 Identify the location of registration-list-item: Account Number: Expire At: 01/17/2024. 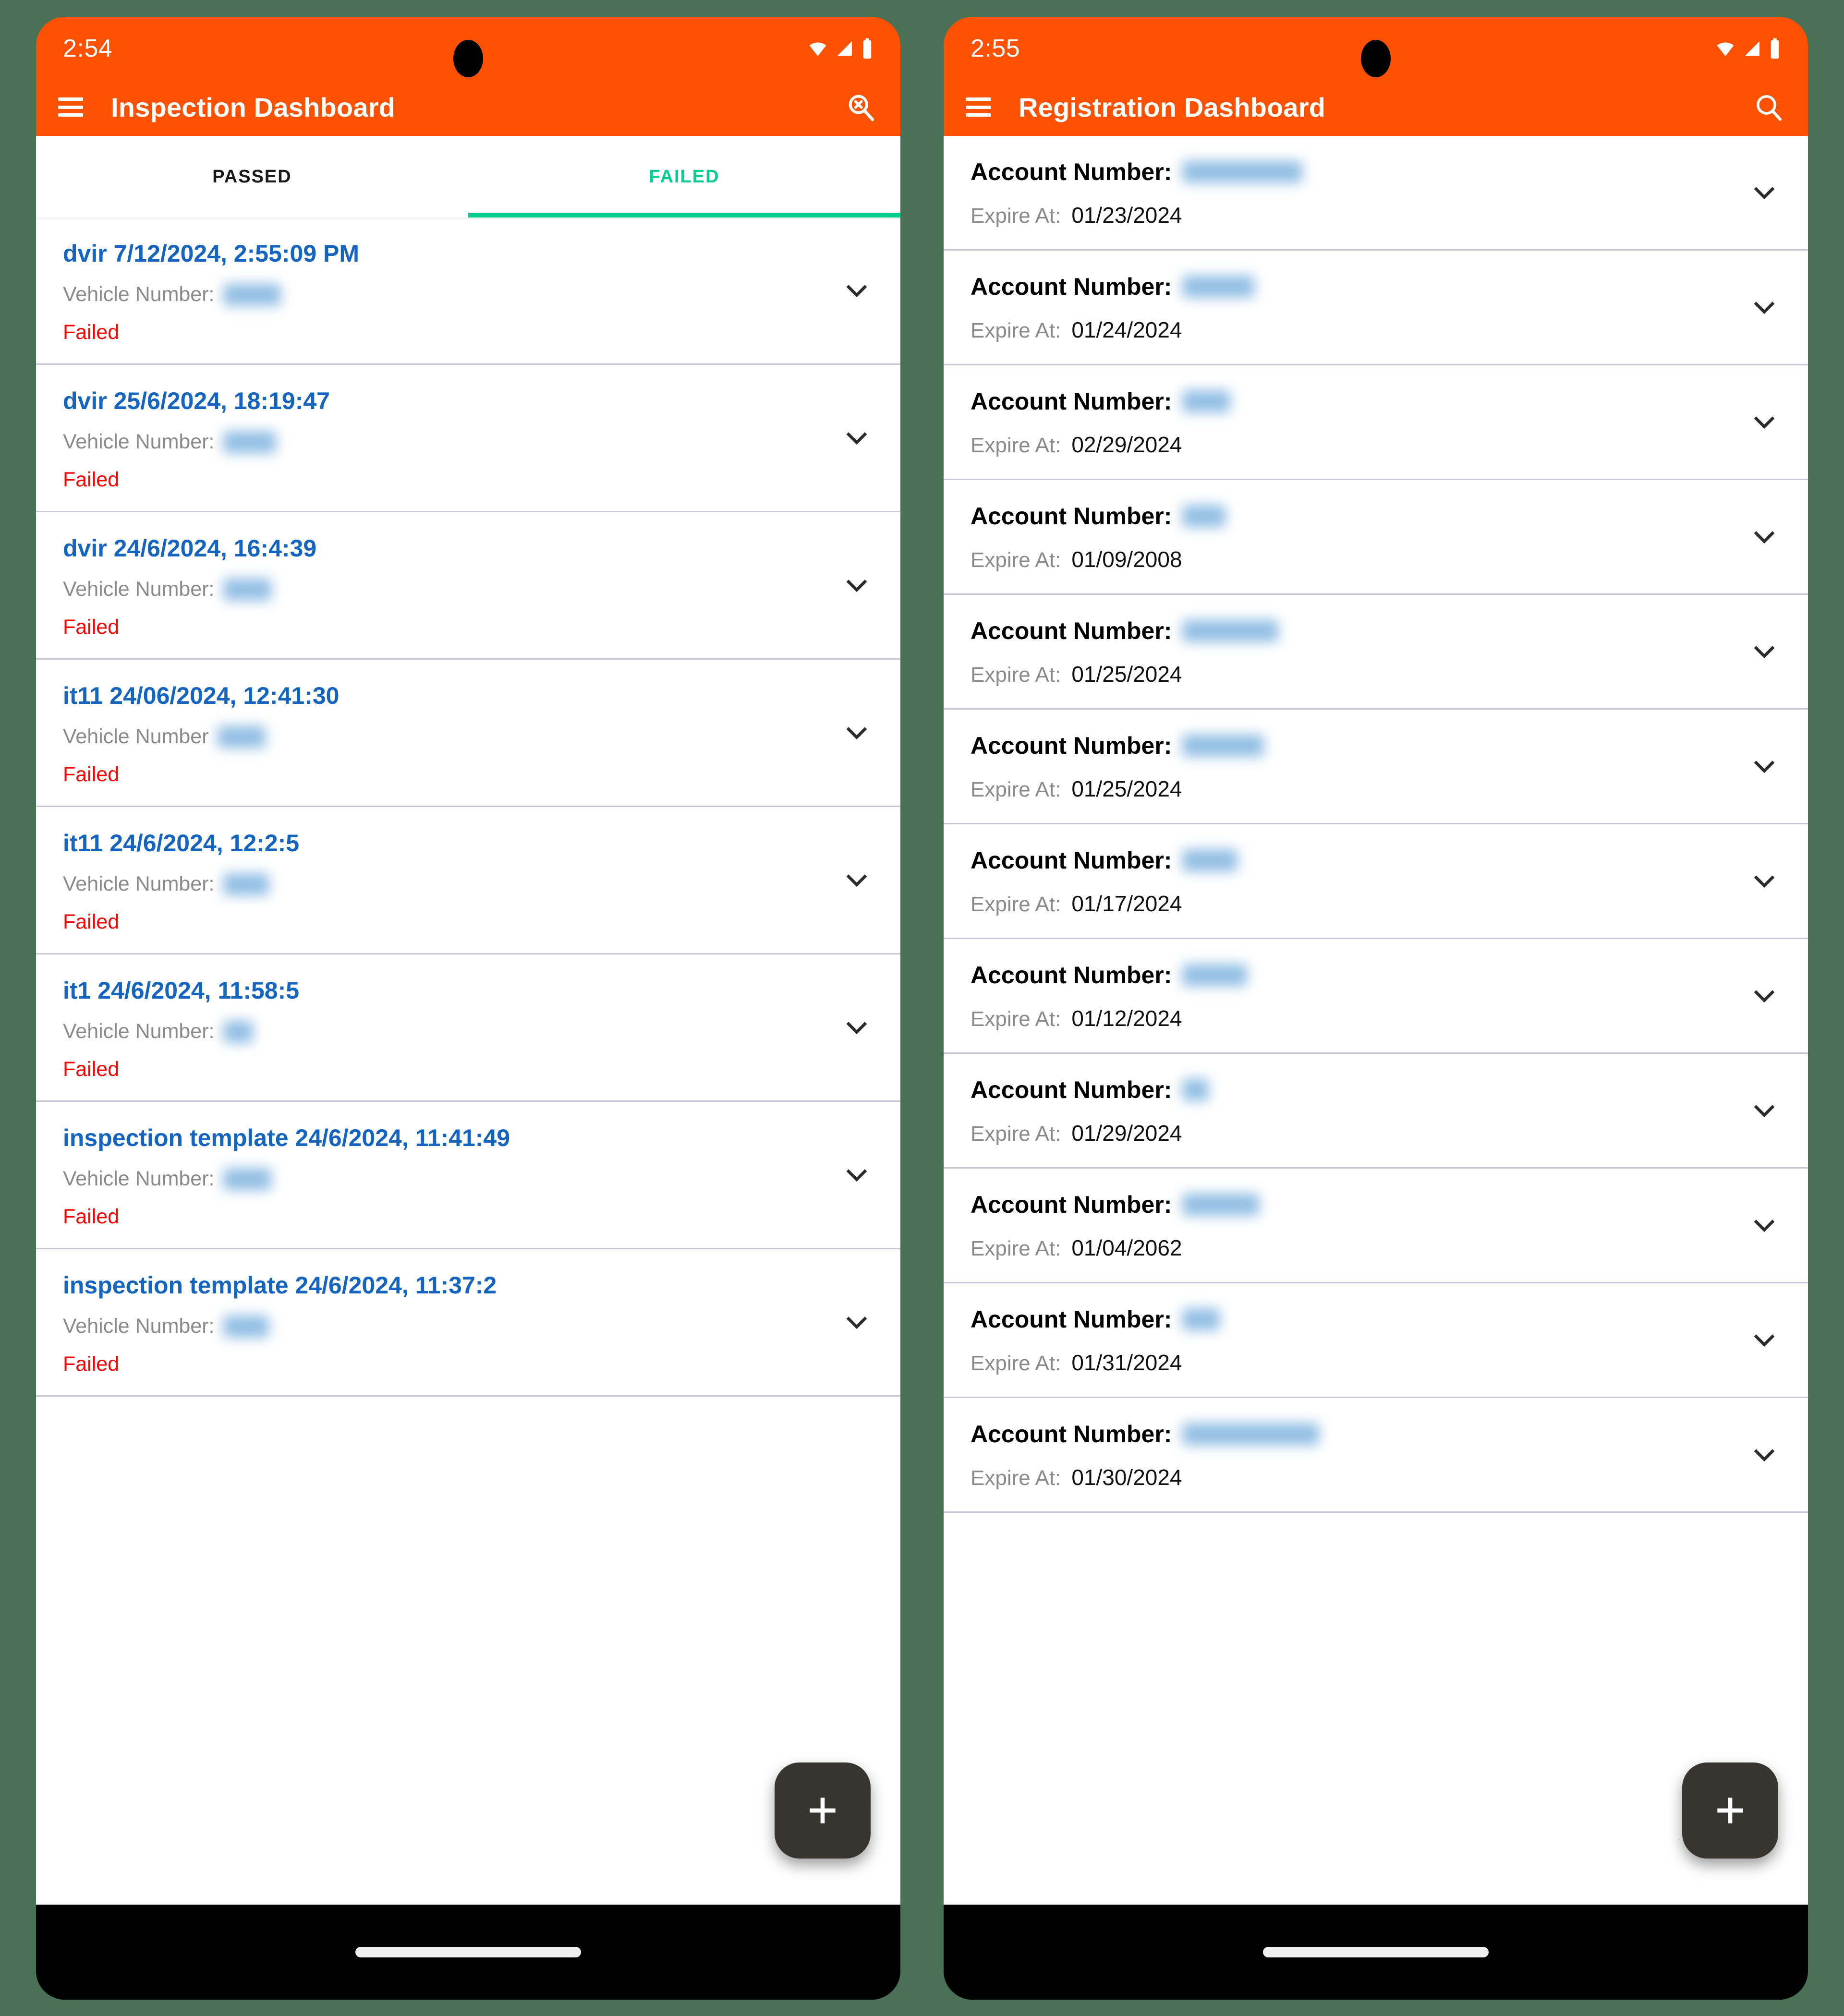
(1376, 881).